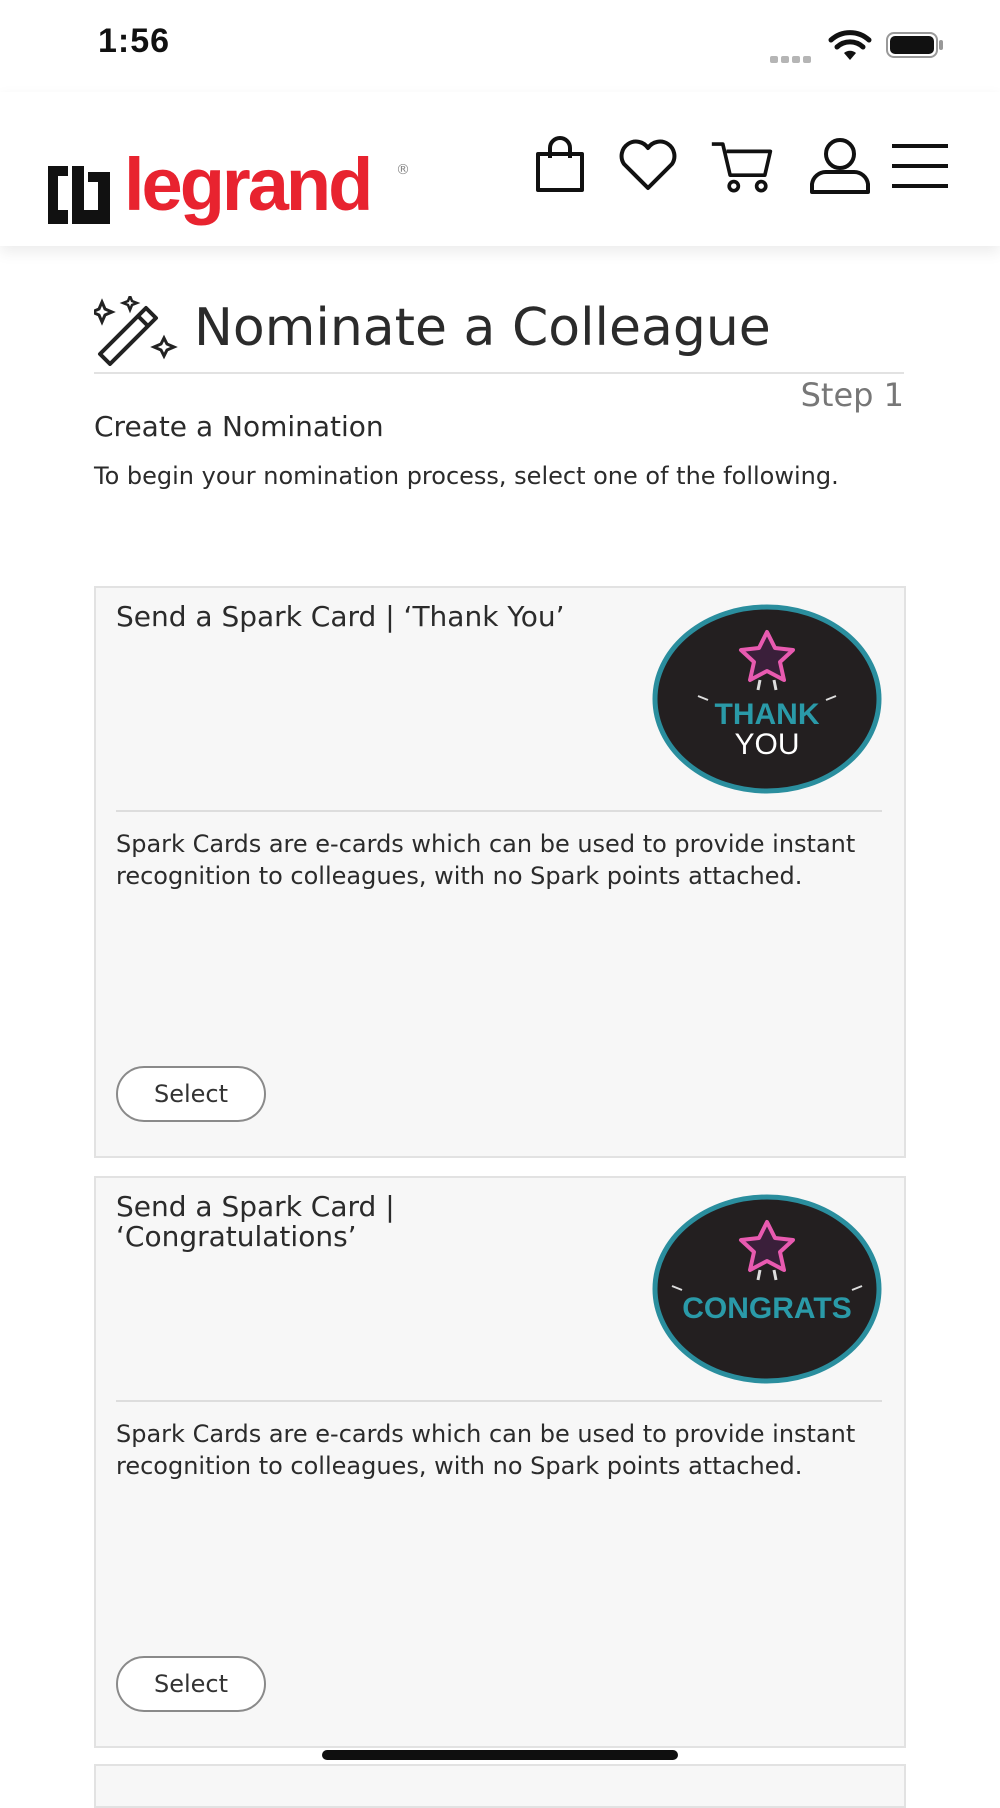  Describe the element at coordinates (920, 166) in the screenshot. I see `menu-icon` at that location.